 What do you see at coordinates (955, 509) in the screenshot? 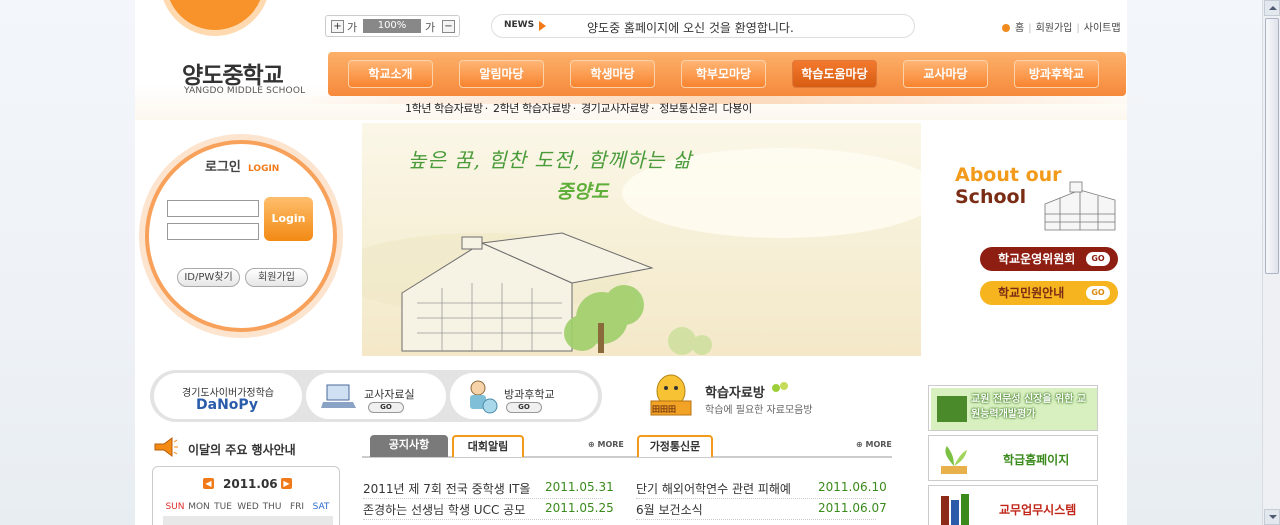
I see `books-icon` at bounding box center [955, 509].